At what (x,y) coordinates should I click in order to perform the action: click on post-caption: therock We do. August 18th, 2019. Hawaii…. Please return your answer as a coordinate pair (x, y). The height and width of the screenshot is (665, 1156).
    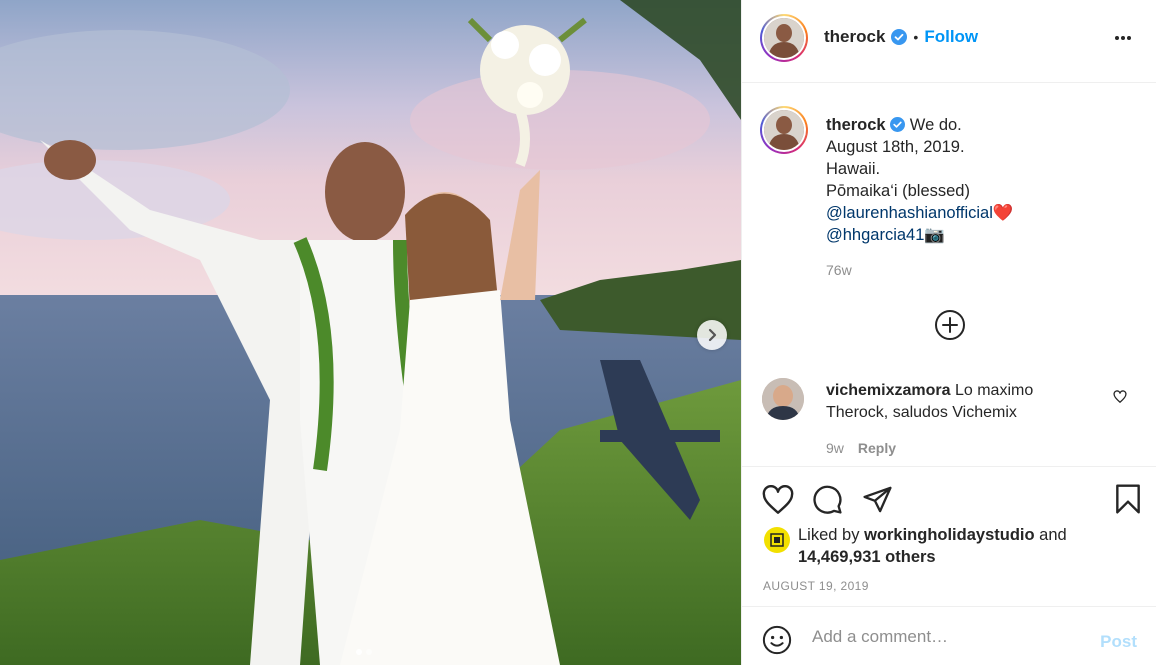
    Looking at the image, I should click on (976, 180).